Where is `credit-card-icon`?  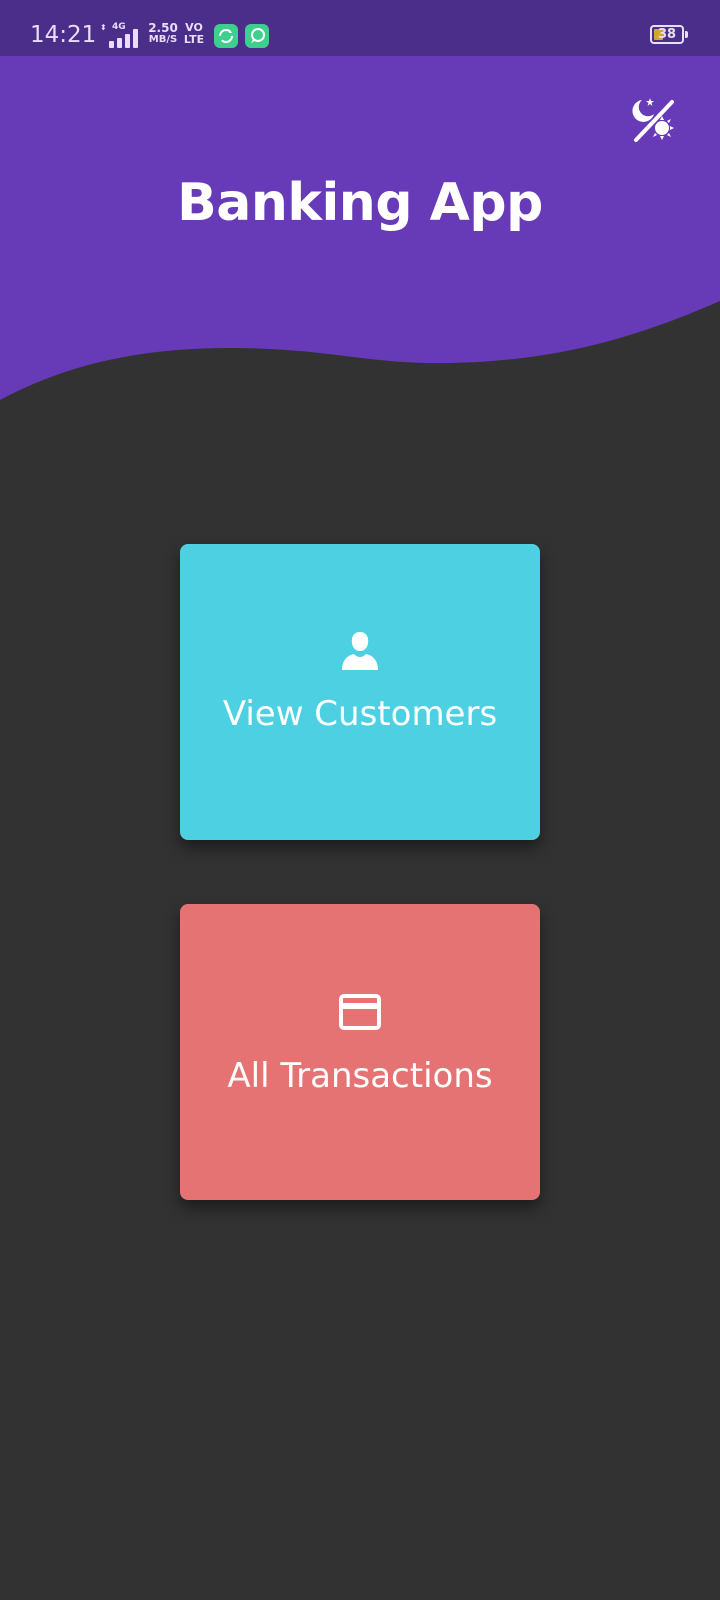
credit-card-icon is located at coordinates (360, 1012).